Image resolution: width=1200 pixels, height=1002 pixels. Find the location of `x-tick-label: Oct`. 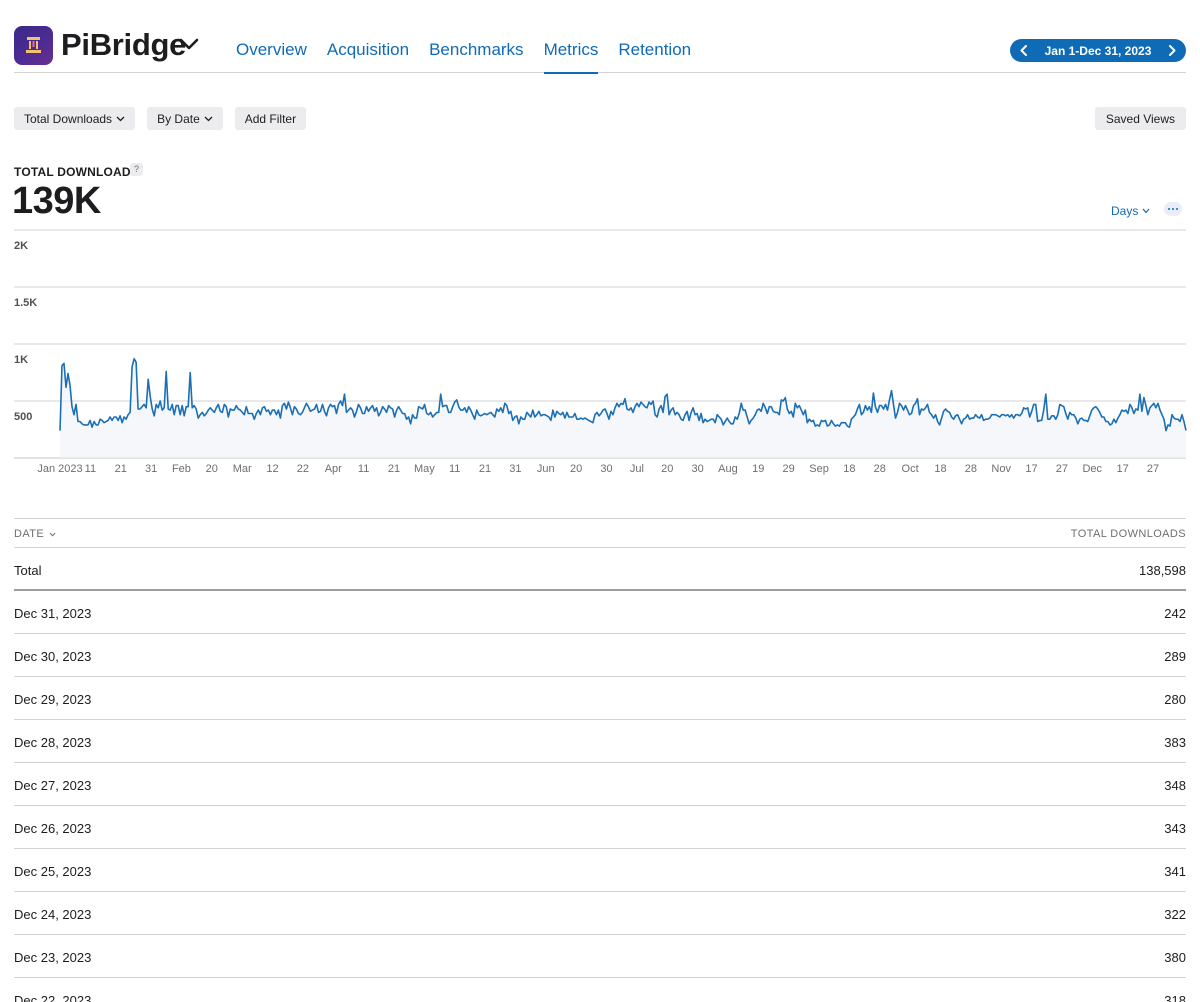

x-tick-label: Oct is located at coordinates (910, 469).